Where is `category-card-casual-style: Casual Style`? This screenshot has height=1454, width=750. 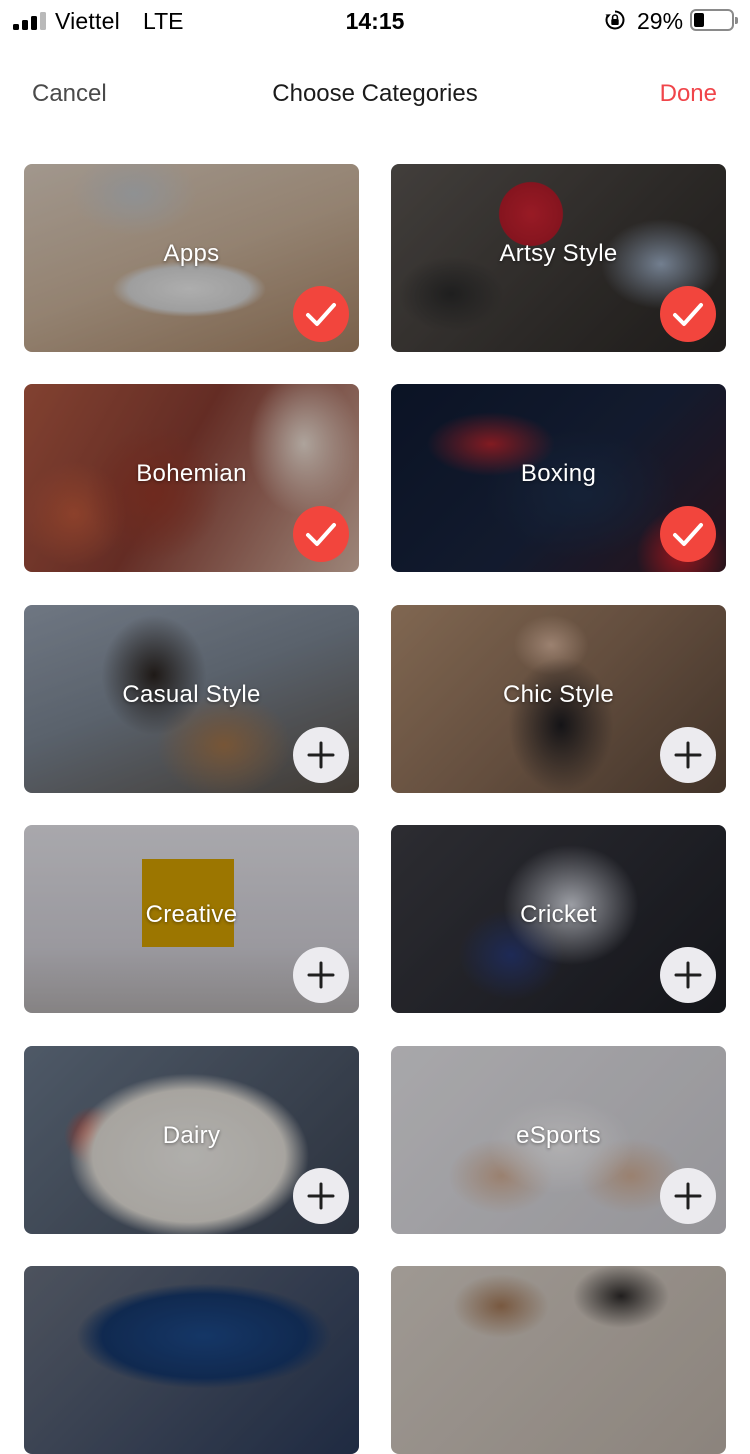
category-card-casual-style: Casual Style is located at coordinates (191, 699).